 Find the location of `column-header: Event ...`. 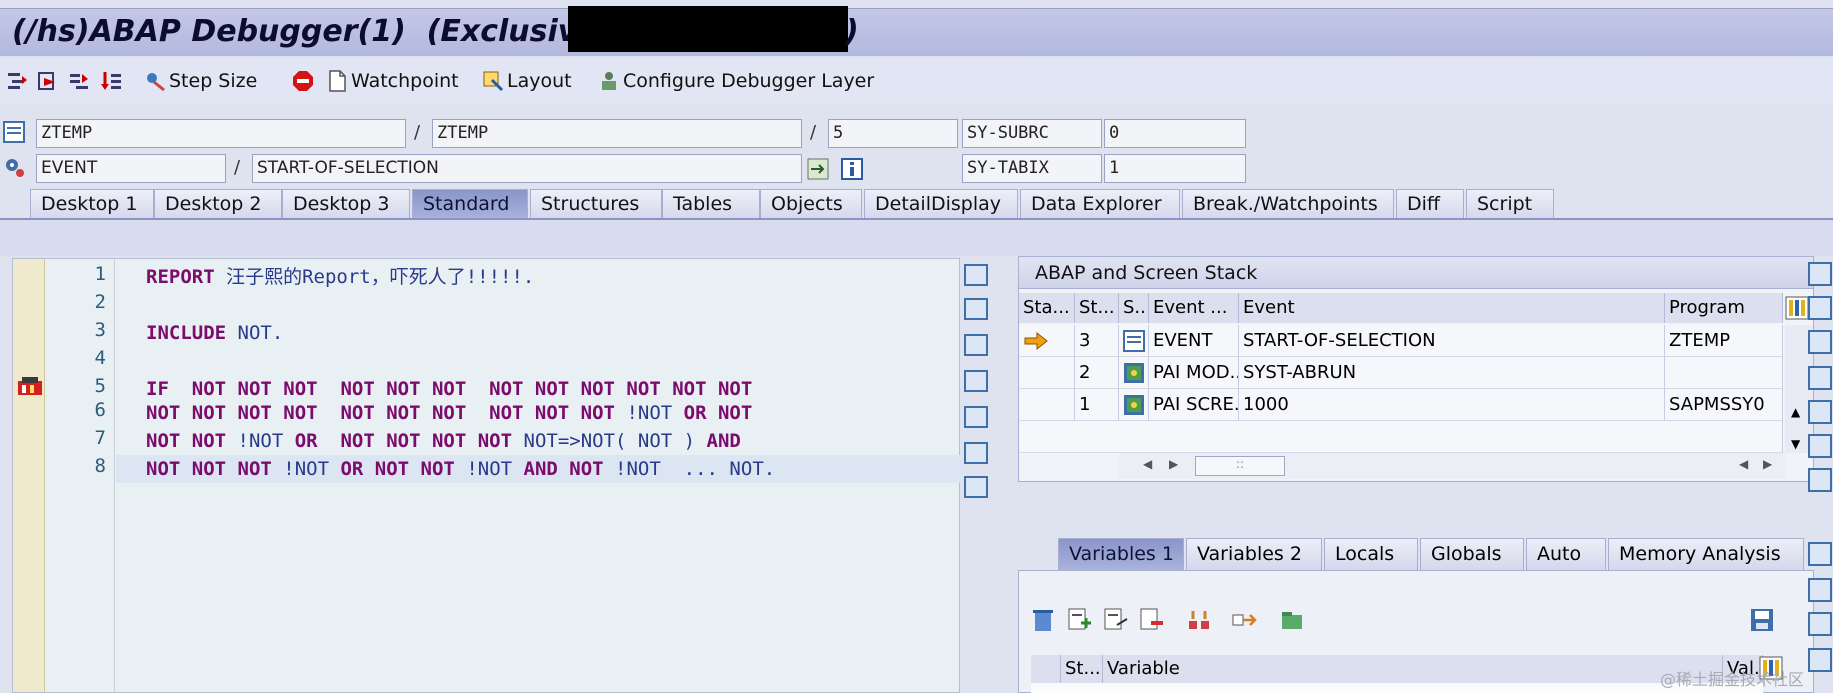

column-header: Event ... is located at coordinates (1194, 308).